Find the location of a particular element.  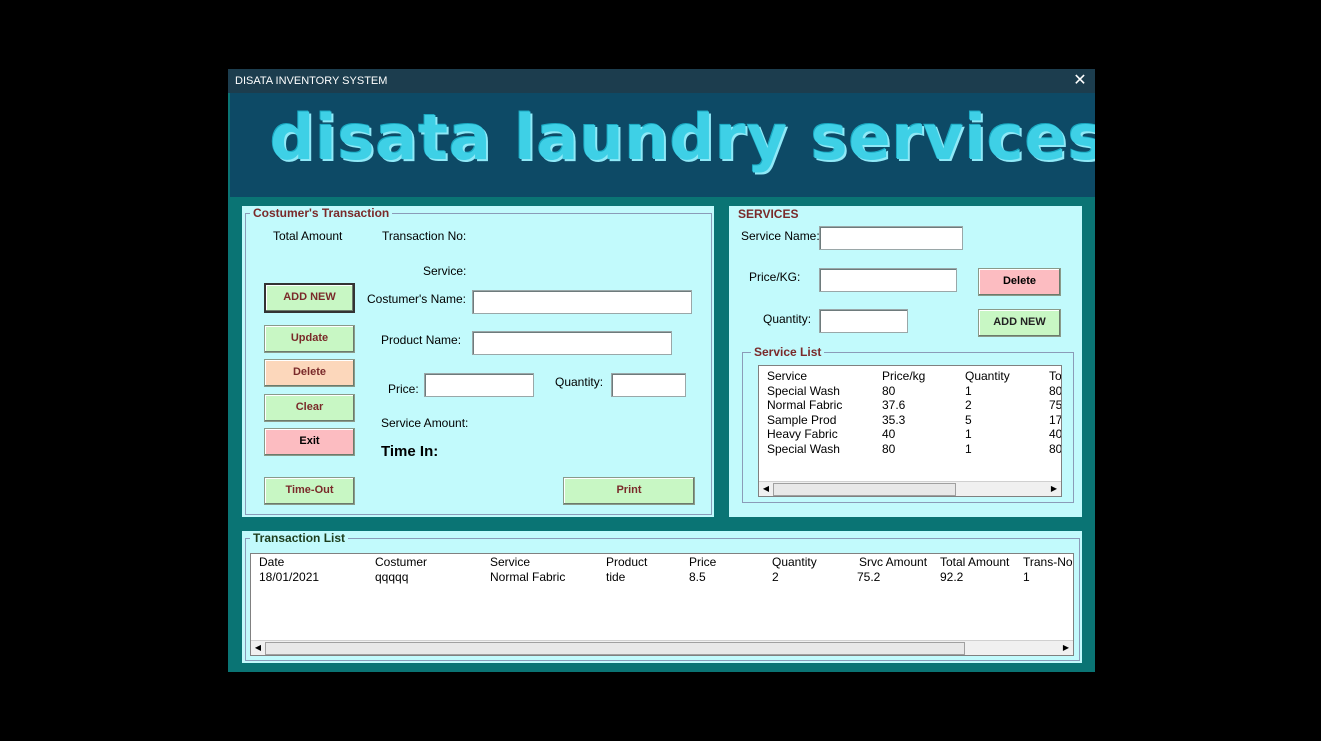

transaction-list-cell: qqqqq is located at coordinates (392, 577).